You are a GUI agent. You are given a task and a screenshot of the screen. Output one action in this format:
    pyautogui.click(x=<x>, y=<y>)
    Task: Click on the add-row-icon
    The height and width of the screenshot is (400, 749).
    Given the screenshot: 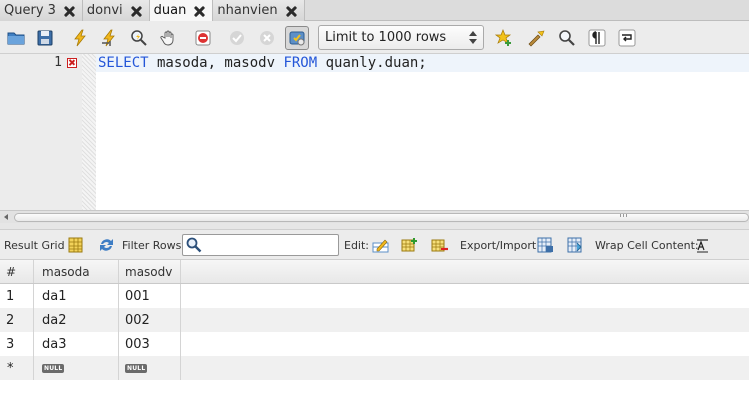 What is the action you would take?
    pyautogui.click(x=409, y=245)
    